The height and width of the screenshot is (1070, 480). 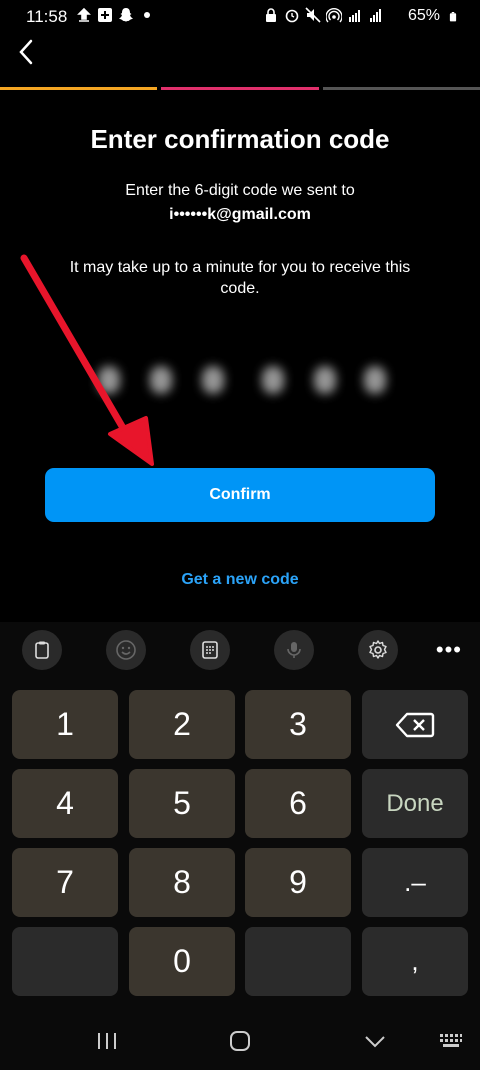 I want to click on battery-percent: 65%, so click(x=423, y=15).